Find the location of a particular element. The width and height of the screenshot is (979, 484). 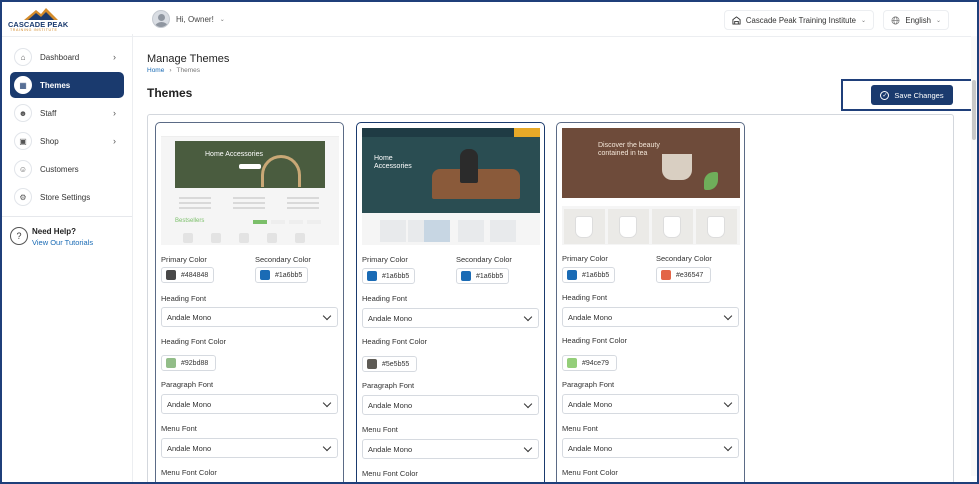

sidebar-item-staff: ☻ Staff › is located at coordinates (67, 113).